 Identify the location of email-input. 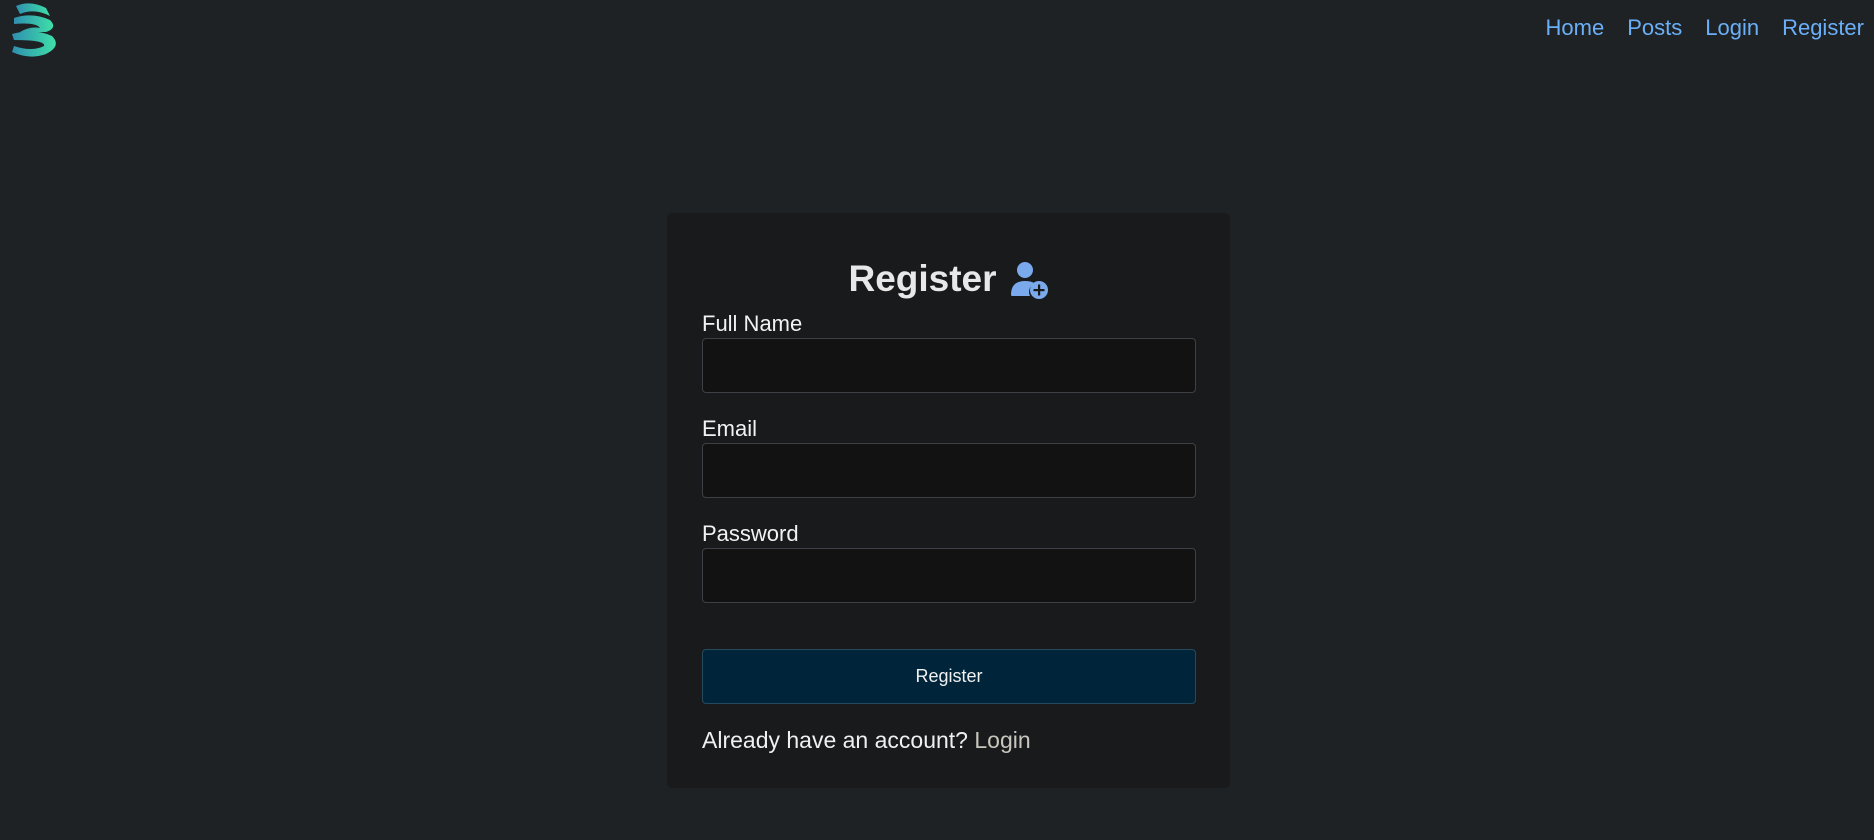
(949, 470).